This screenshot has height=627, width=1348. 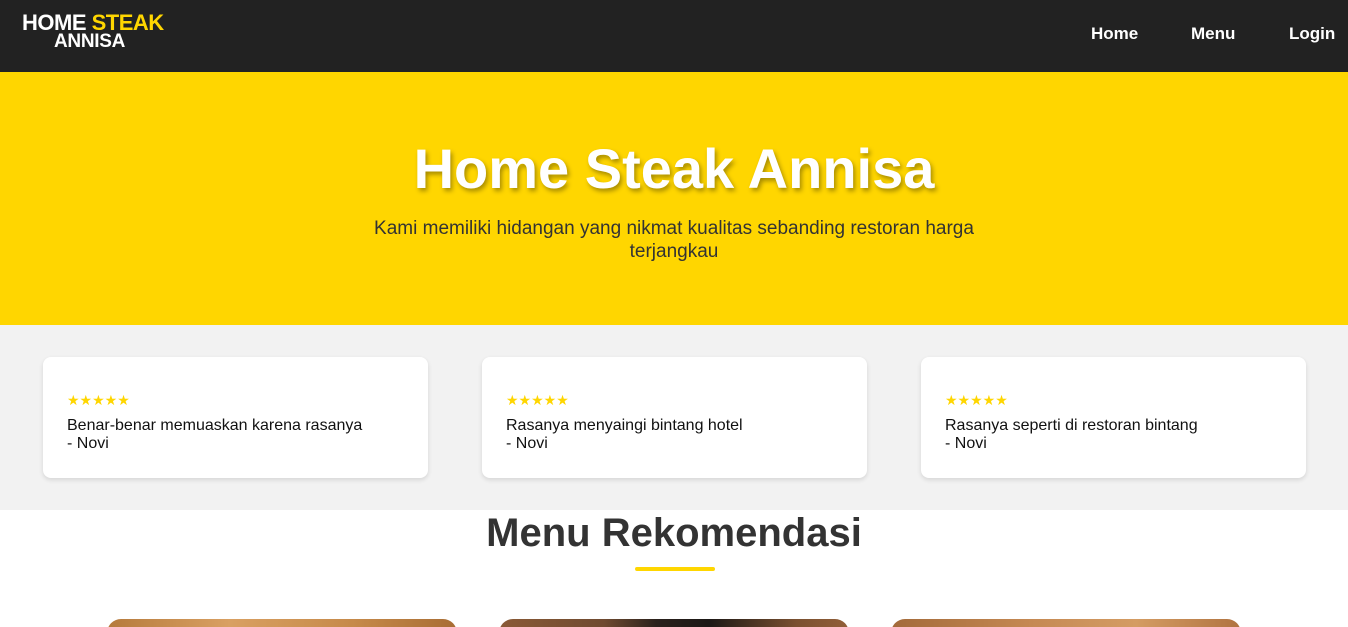 What do you see at coordinates (674, 168) in the screenshot?
I see `hero-title: Home Steak Annisa` at bounding box center [674, 168].